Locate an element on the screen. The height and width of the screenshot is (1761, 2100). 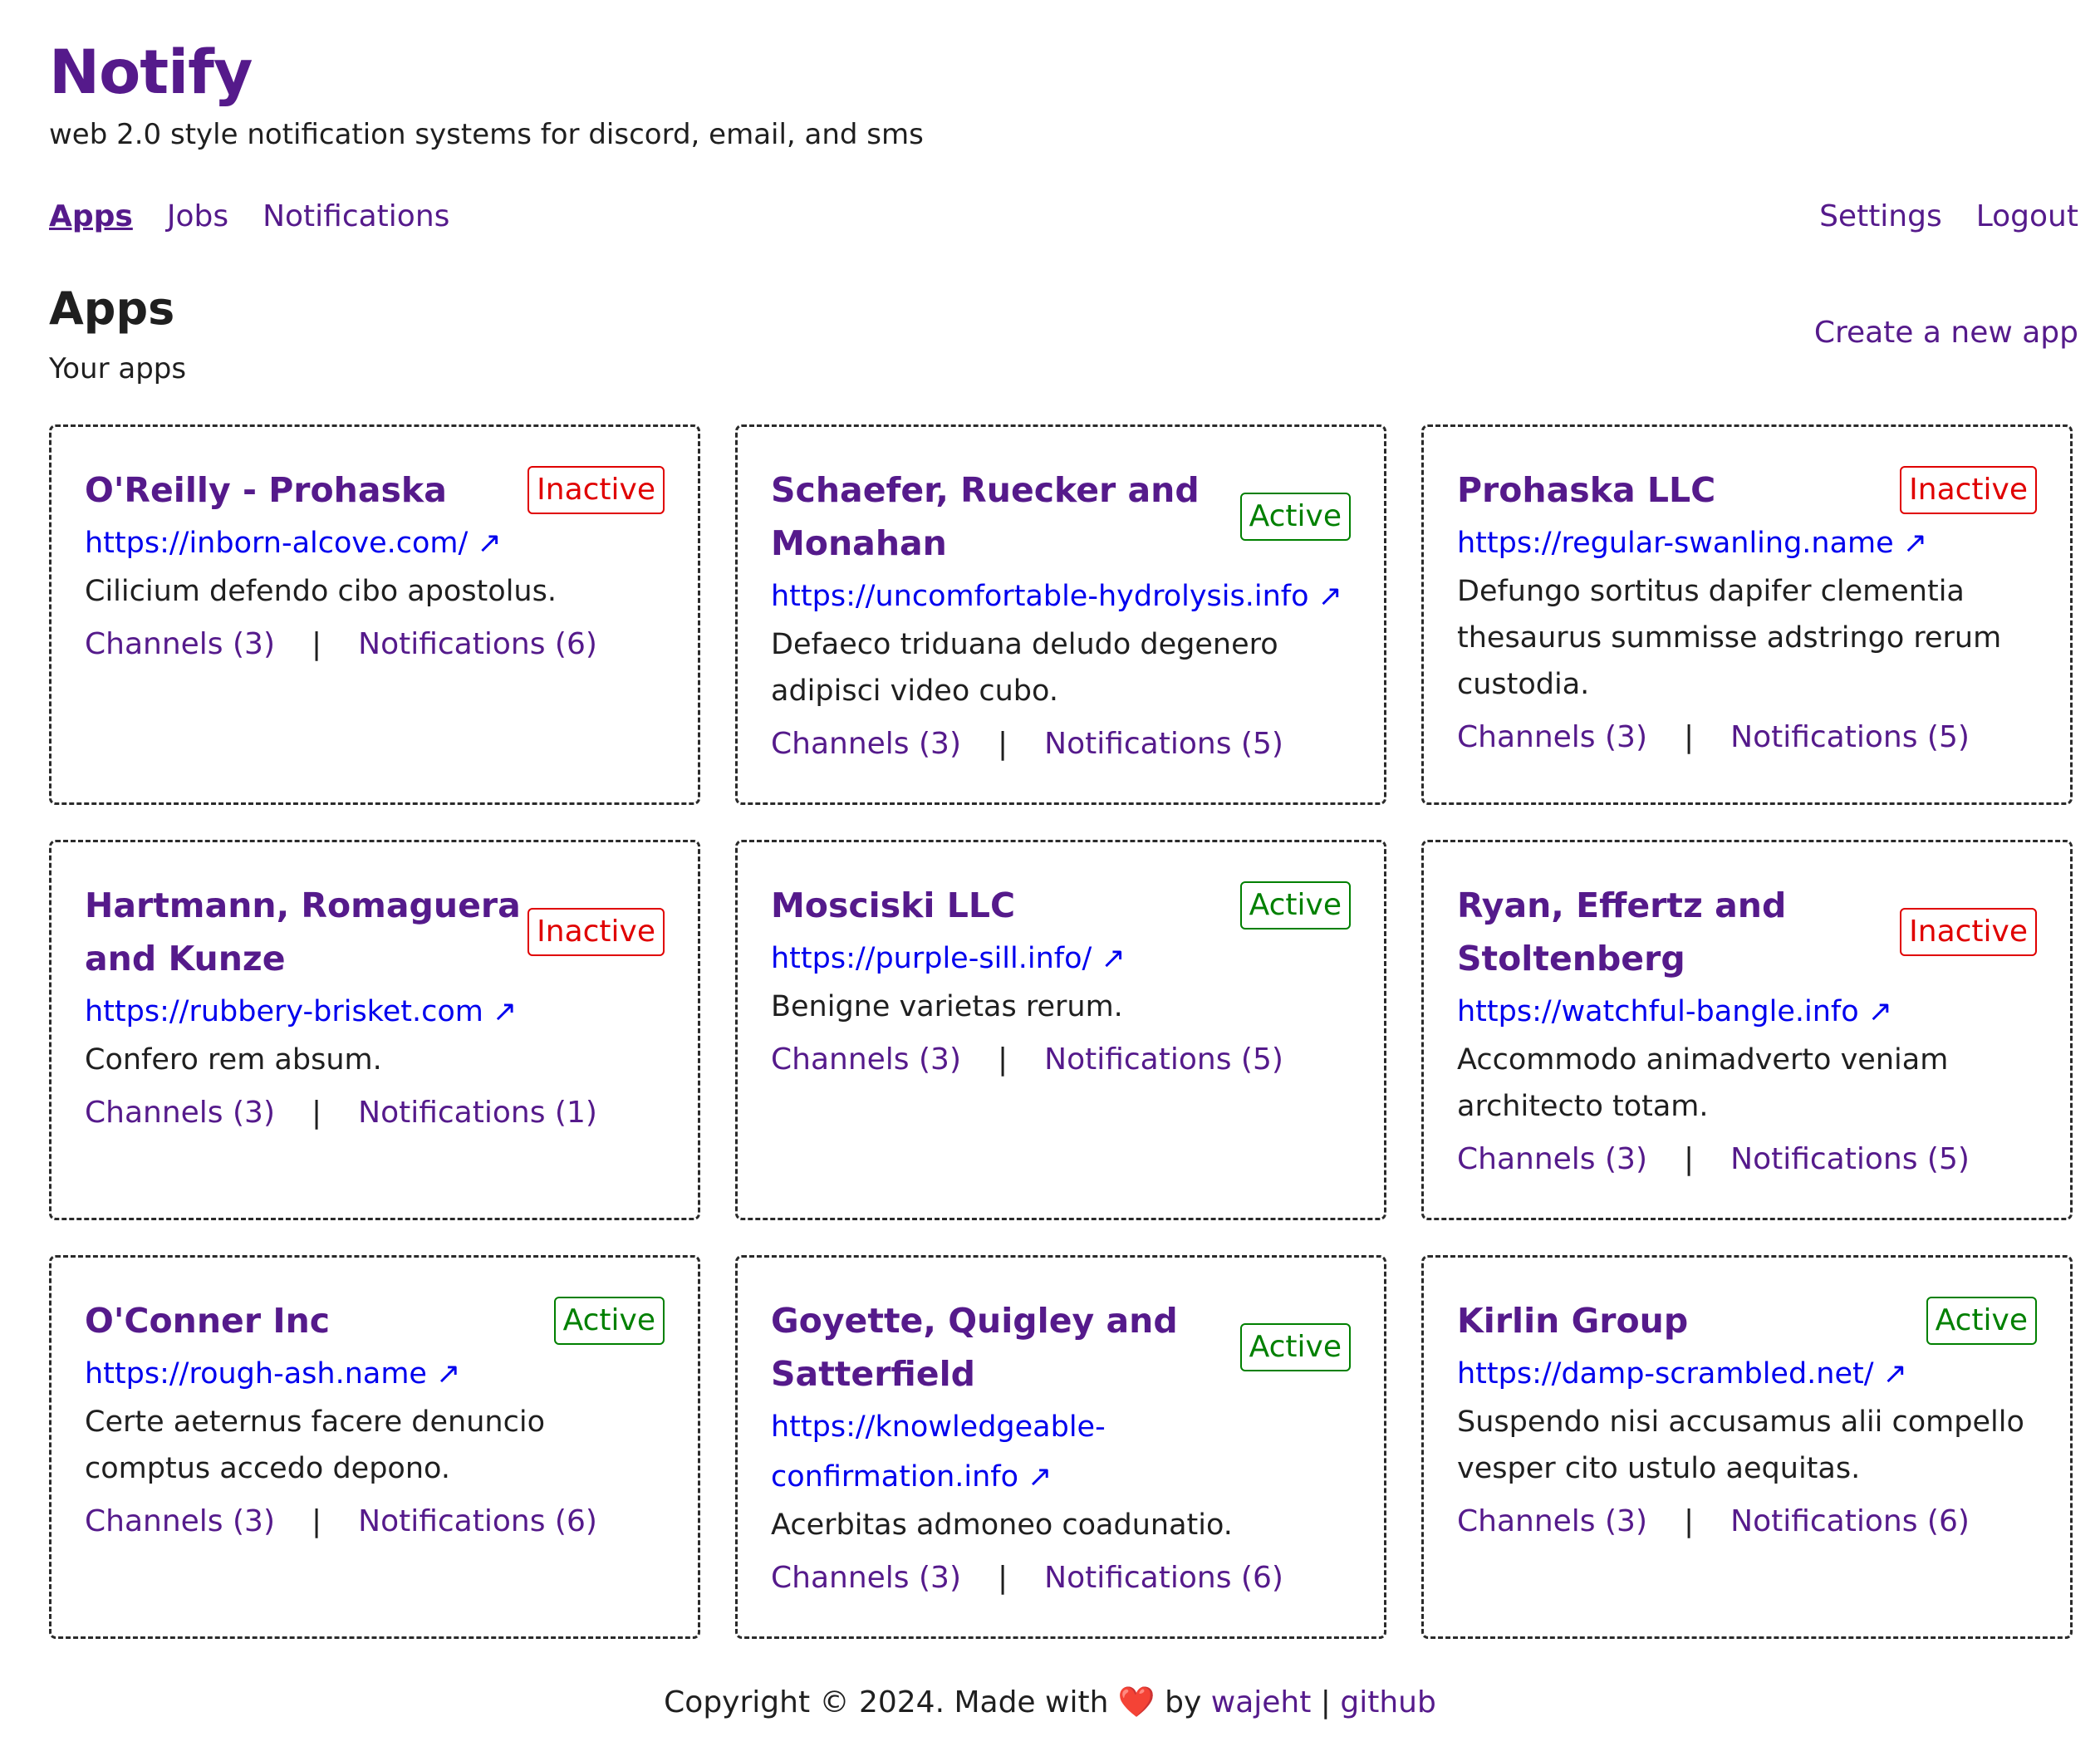
app-title-link: O'Conner Inc is located at coordinates (207, 1320).